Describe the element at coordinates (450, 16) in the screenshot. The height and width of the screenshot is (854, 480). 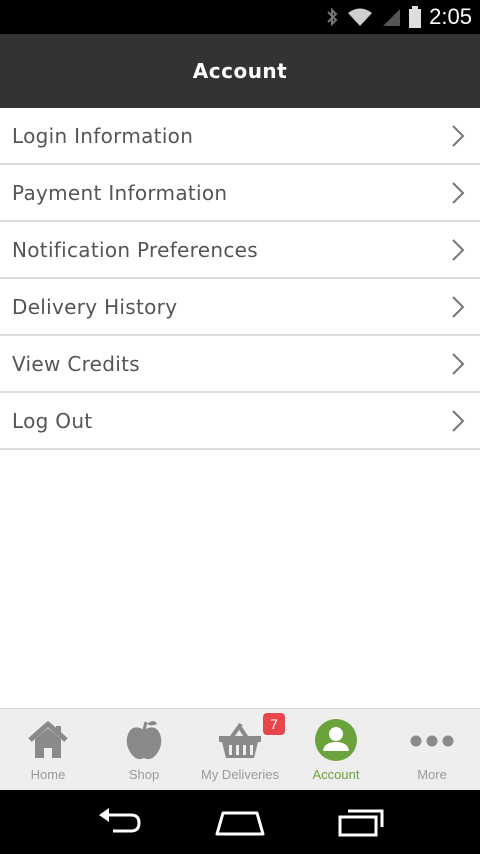
I see `status-time: 2:05` at that location.